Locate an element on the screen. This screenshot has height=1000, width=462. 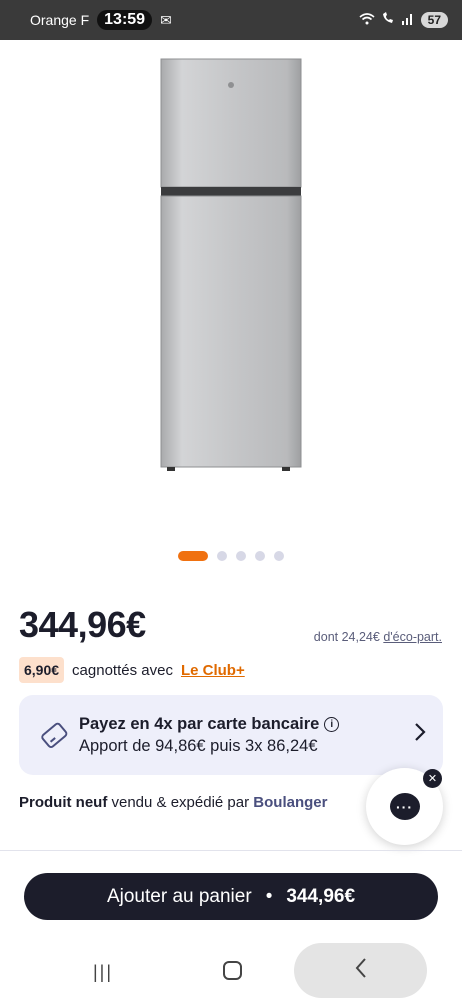
installment-title: Payez en 4x par carte bancaire is located at coordinates (199, 723).